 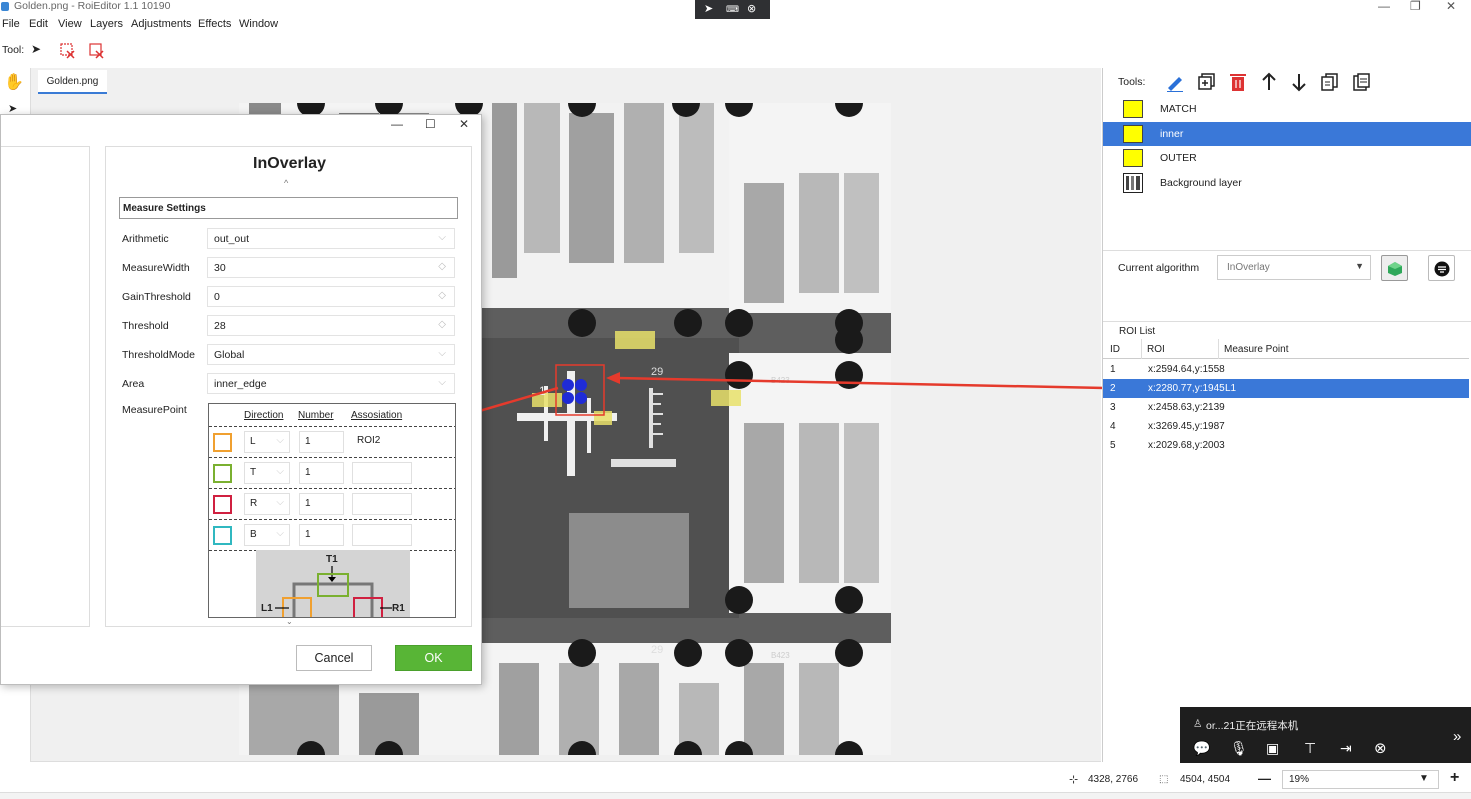 I want to click on menu-window: Window, so click(x=258, y=24).